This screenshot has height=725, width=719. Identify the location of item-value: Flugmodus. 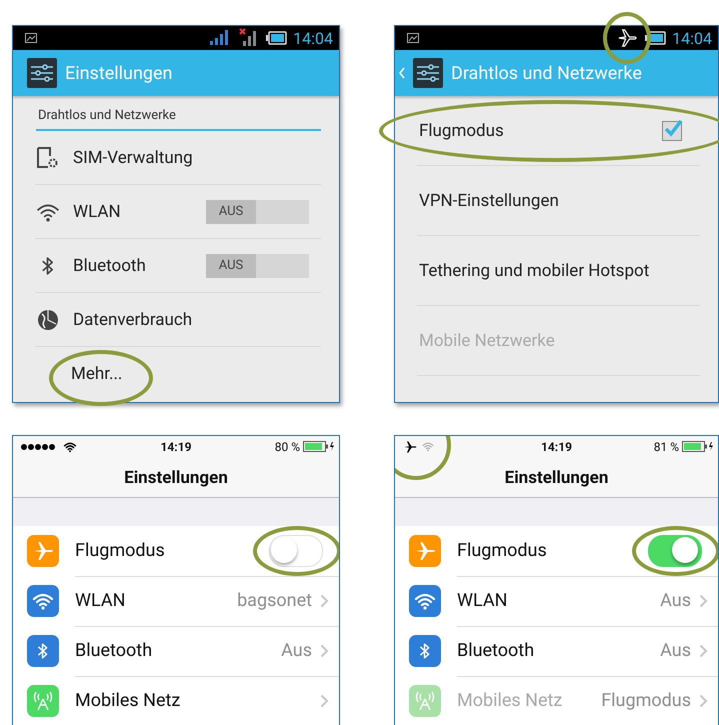
(646, 700).